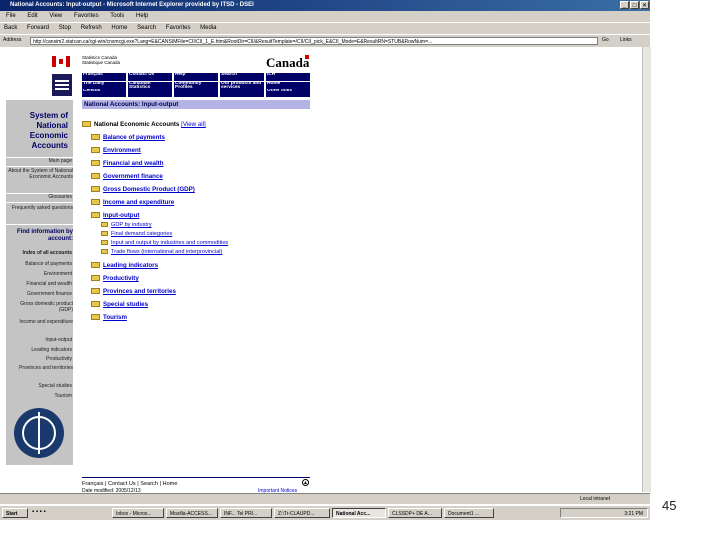  I want to click on status-bar: Local intranet, so click(325, 498).